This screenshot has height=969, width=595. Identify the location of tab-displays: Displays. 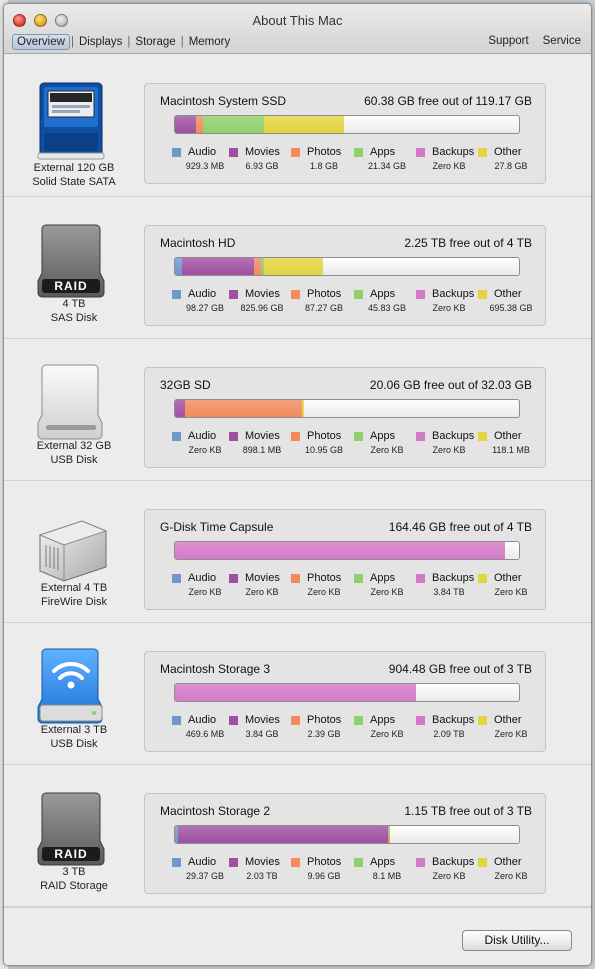
(100, 42).